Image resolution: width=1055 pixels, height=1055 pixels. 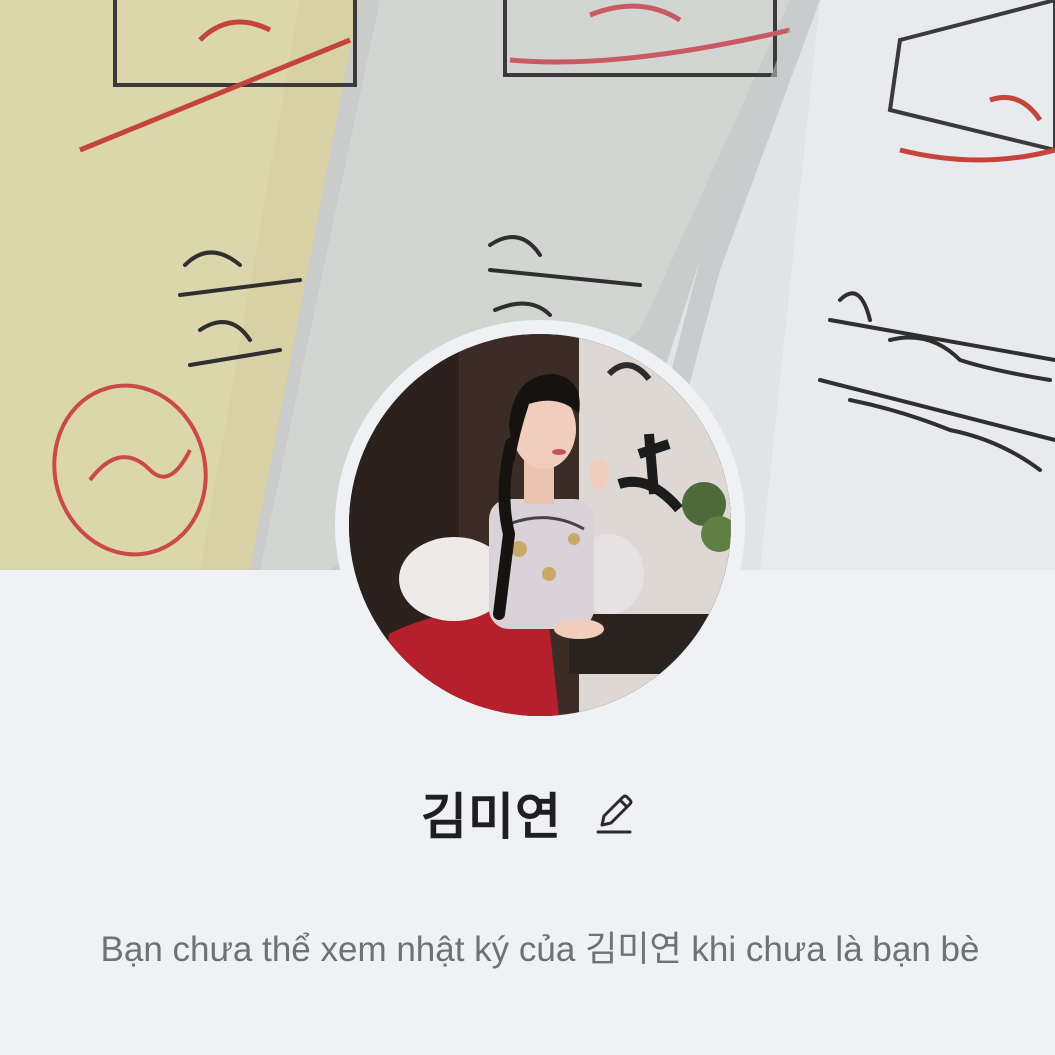 I want to click on pencil-icon, so click(x=614, y=813).